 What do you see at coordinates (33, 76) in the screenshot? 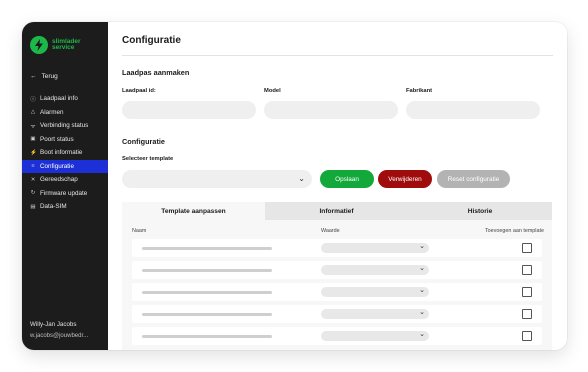
I see `arrow-left-icon: ←` at bounding box center [33, 76].